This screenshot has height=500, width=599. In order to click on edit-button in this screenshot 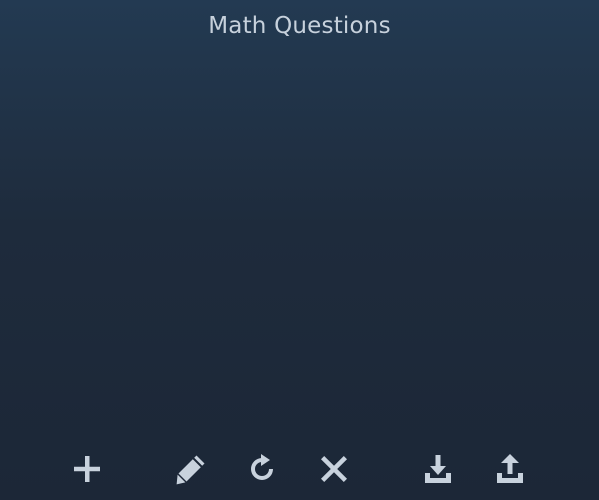, I will do `click(191, 469)`.